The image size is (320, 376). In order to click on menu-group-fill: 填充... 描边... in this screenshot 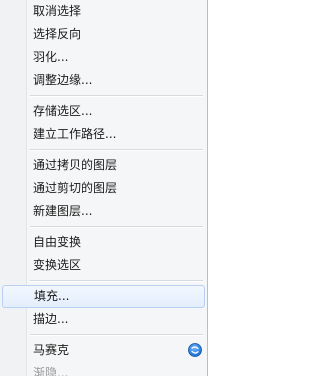, I will do `click(103, 308)`.